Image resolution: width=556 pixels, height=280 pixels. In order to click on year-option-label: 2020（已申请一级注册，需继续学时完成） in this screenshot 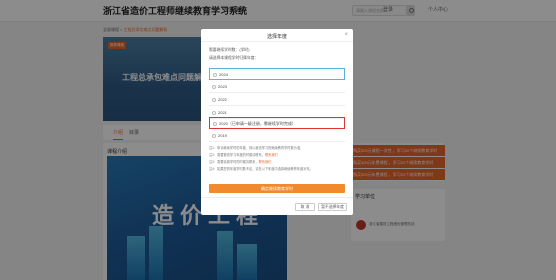, I will do `click(257, 123)`.